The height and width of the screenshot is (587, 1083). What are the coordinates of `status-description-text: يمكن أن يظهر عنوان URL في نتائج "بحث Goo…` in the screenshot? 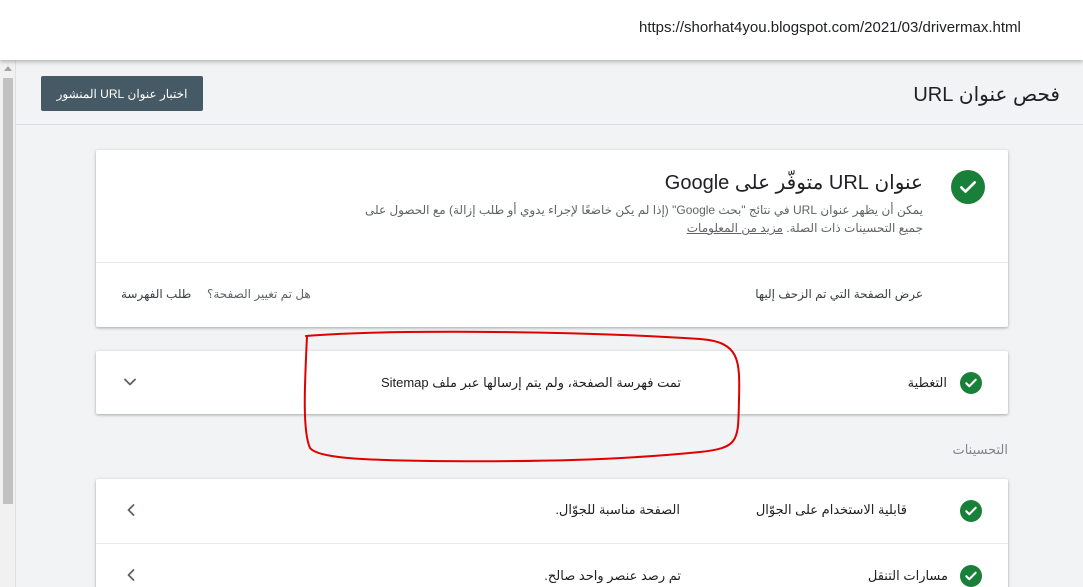 It's located at (643, 219).